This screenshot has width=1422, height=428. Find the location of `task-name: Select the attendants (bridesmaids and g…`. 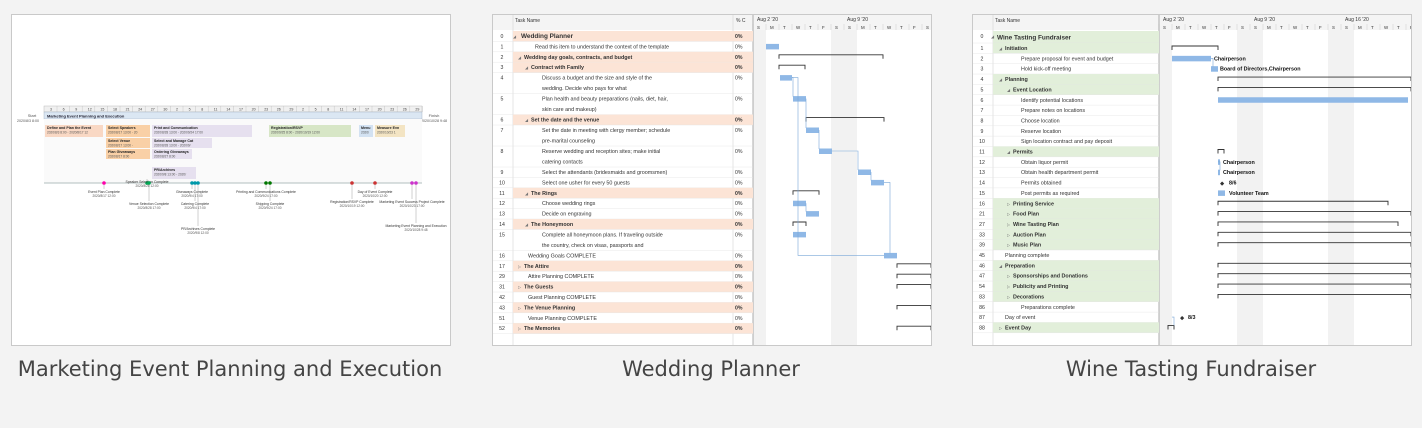

task-name: Select the attendants (bridesmaids and g… is located at coordinates (604, 173).